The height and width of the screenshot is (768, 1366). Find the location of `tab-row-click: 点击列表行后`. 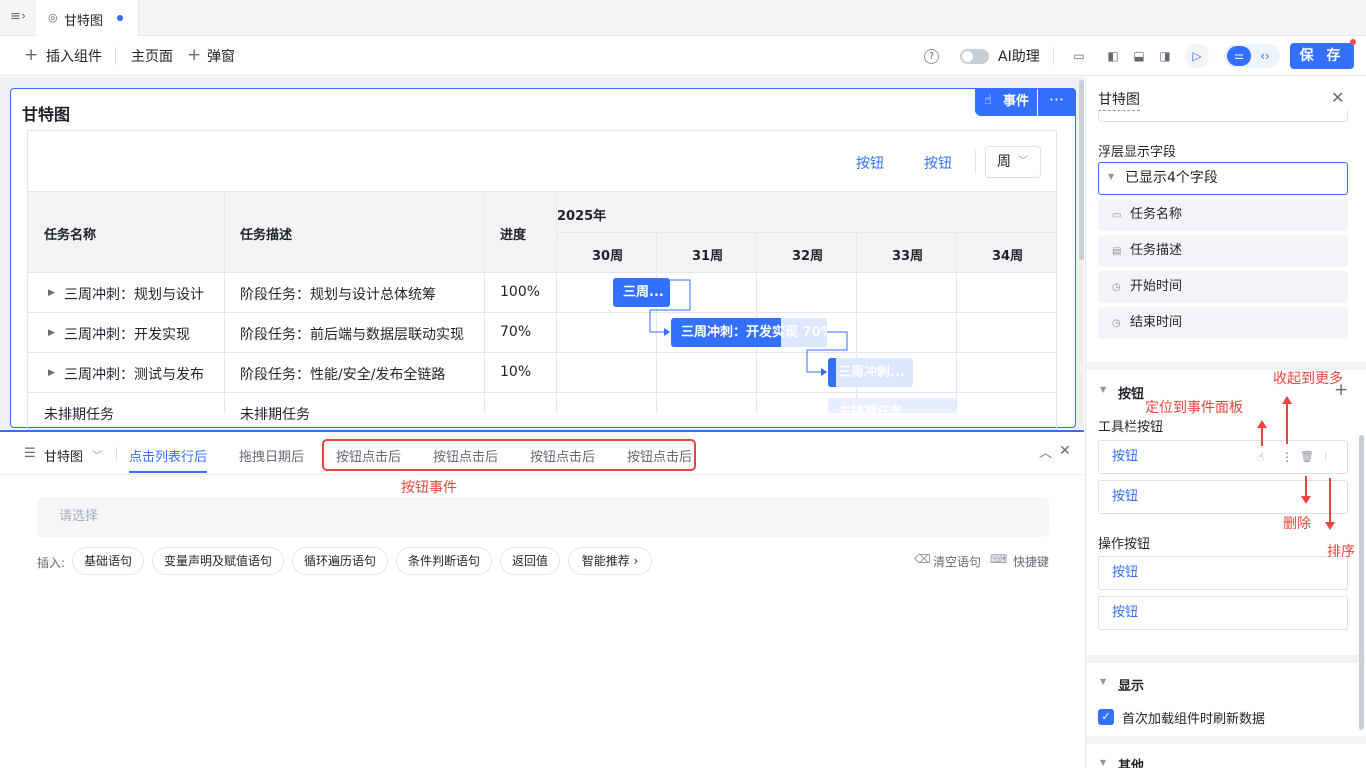

tab-row-click: 点击列表行后 is located at coordinates (168, 455).